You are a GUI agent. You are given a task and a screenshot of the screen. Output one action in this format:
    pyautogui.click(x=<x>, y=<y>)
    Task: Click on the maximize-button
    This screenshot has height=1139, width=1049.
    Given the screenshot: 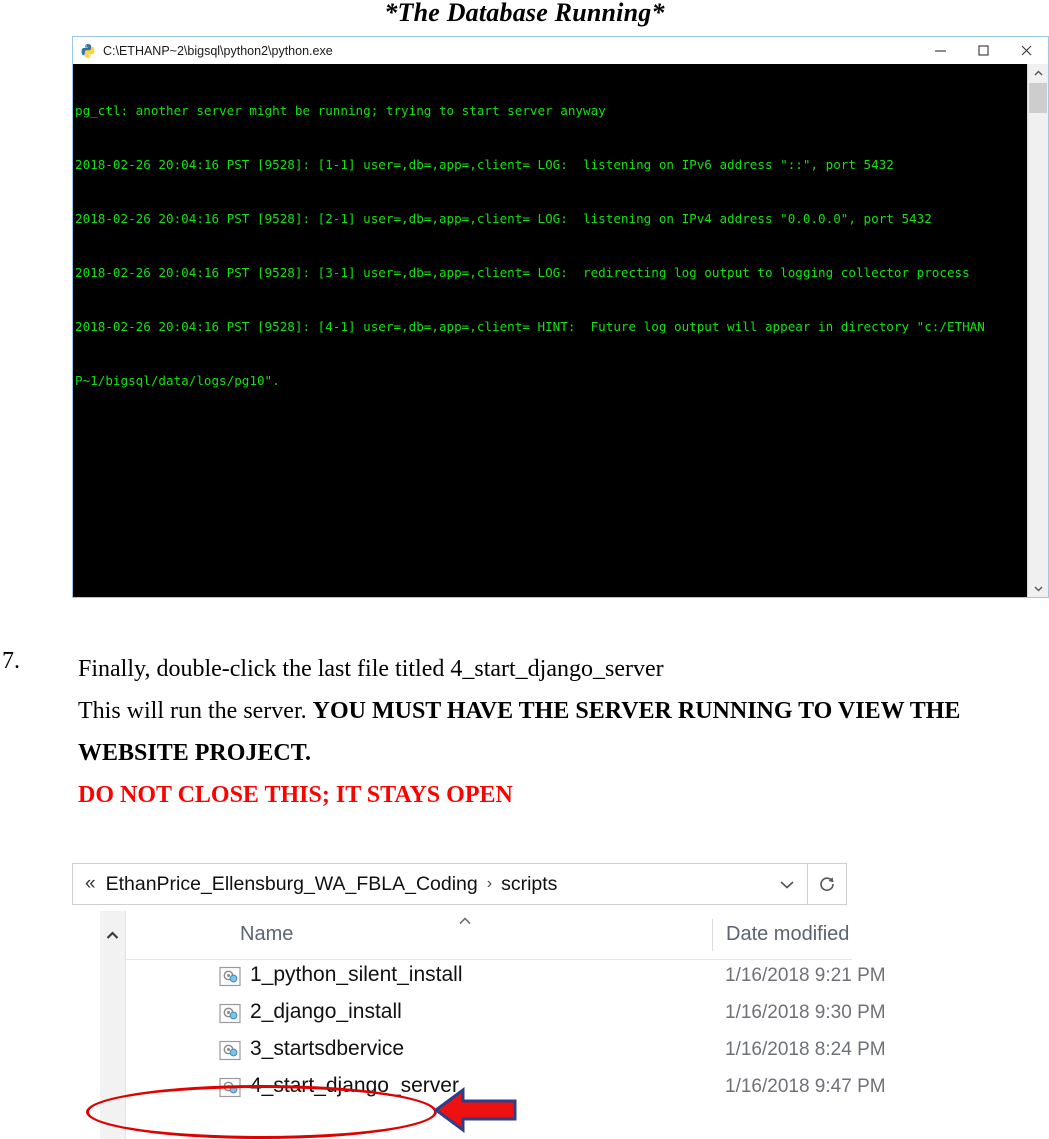 What is the action you would take?
    pyautogui.click(x=983, y=50)
    